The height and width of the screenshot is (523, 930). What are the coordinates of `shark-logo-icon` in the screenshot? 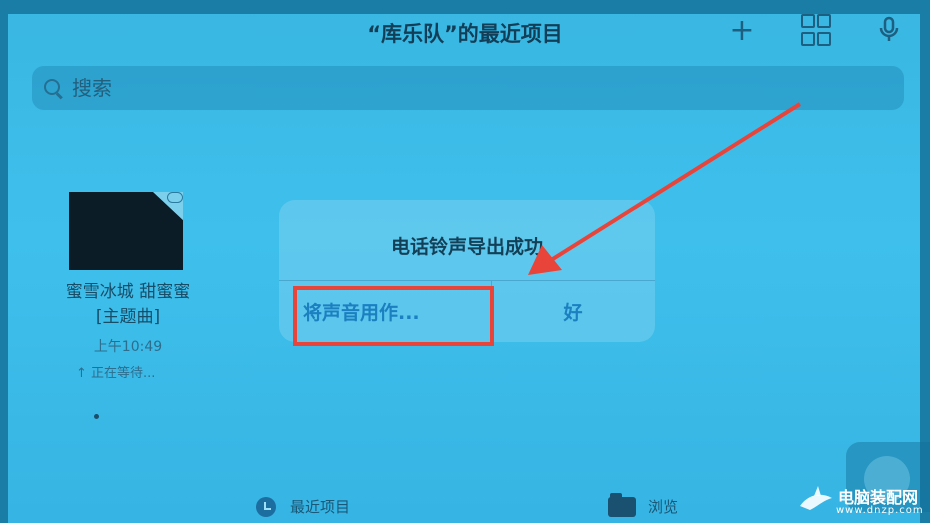 It's located at (816, 498).